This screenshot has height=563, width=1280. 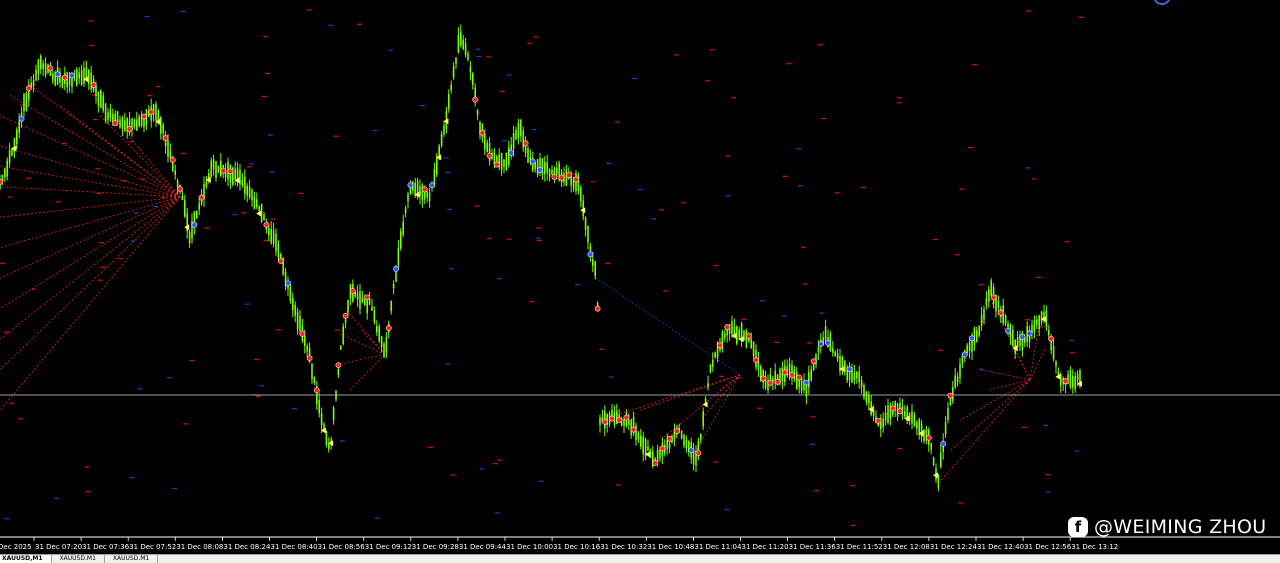 What do you see at coordinates (670, 547) in the screenshot?
I see `time-axis-label: 31 Dec 10:48` at bounding box center [670, 547].